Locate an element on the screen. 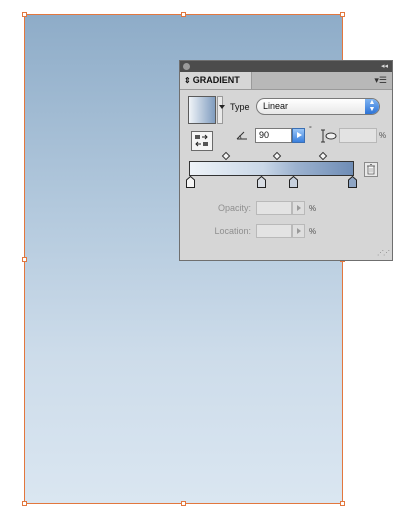  selection-handle-bottom-right is located at coordinates (342, 503).